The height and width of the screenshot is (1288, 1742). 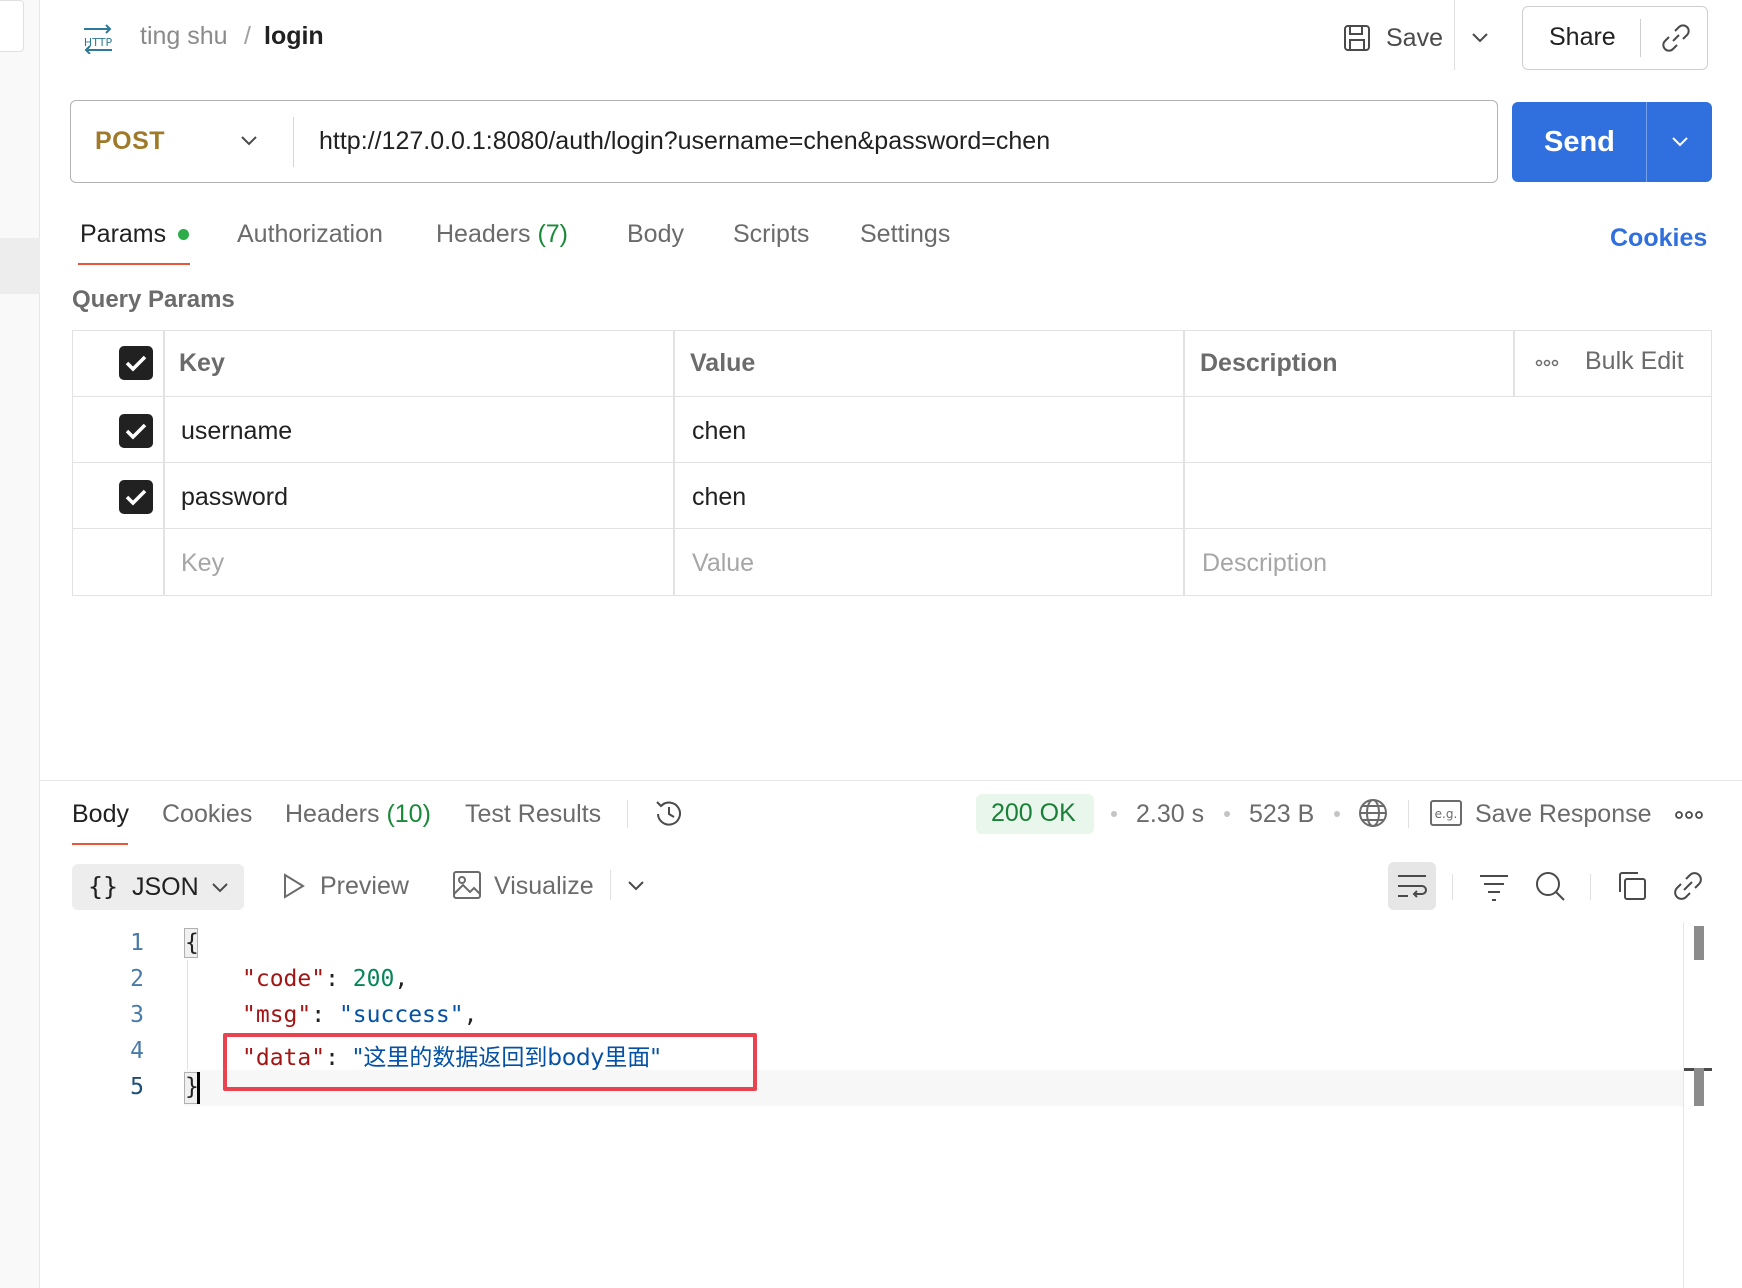 I want to click on tab-params: Params, so click(x=123, y=234).